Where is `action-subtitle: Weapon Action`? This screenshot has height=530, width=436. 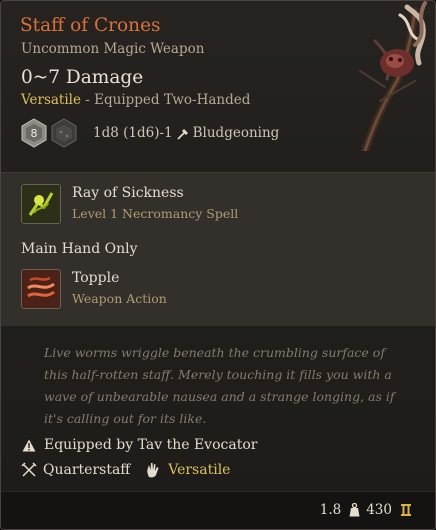 action-subtitle: Weapon Action is located at coordinates (119, 298).